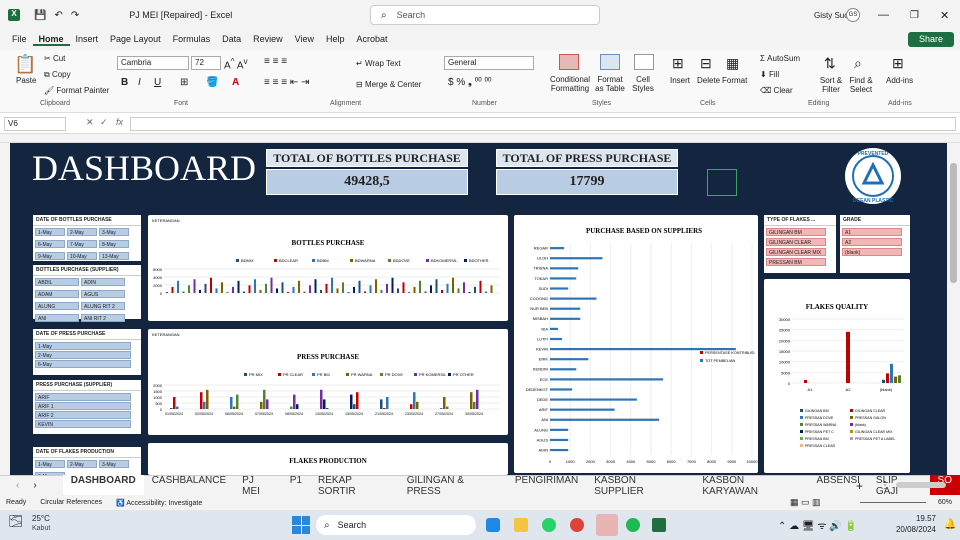  What do you see at coordinates (83, 424) in the screenshot?
I see `slicer-item: KEVIN` at bounding box center [83, 424].